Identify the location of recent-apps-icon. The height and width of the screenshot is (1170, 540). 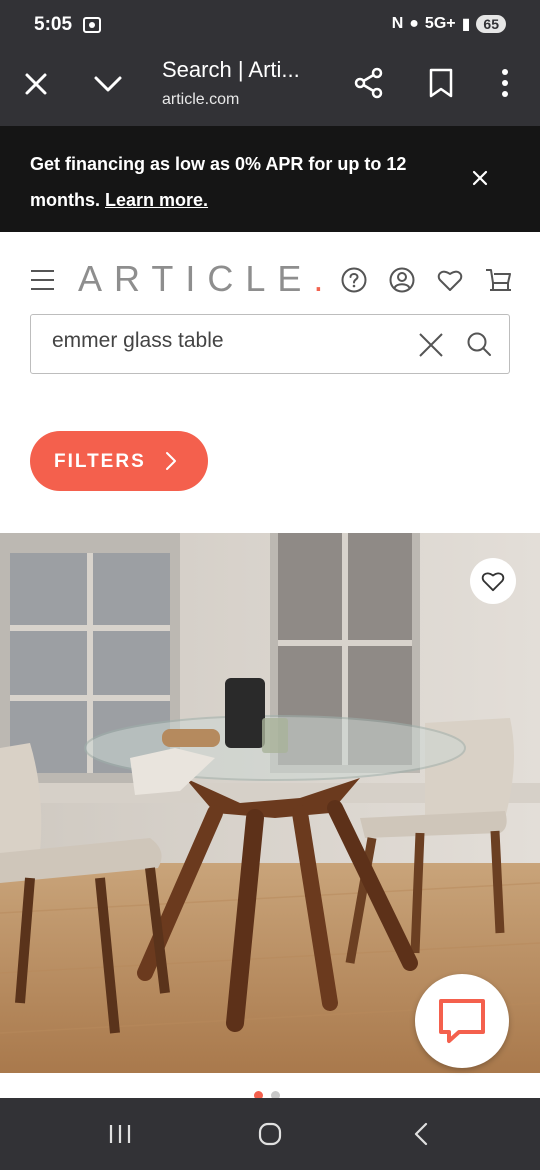
(120, 1134).